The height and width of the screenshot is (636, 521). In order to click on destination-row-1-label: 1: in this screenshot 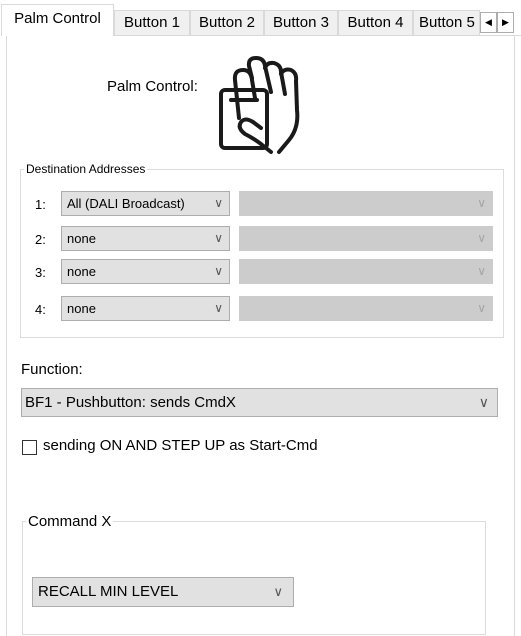, I will do `click(40, 204)`.